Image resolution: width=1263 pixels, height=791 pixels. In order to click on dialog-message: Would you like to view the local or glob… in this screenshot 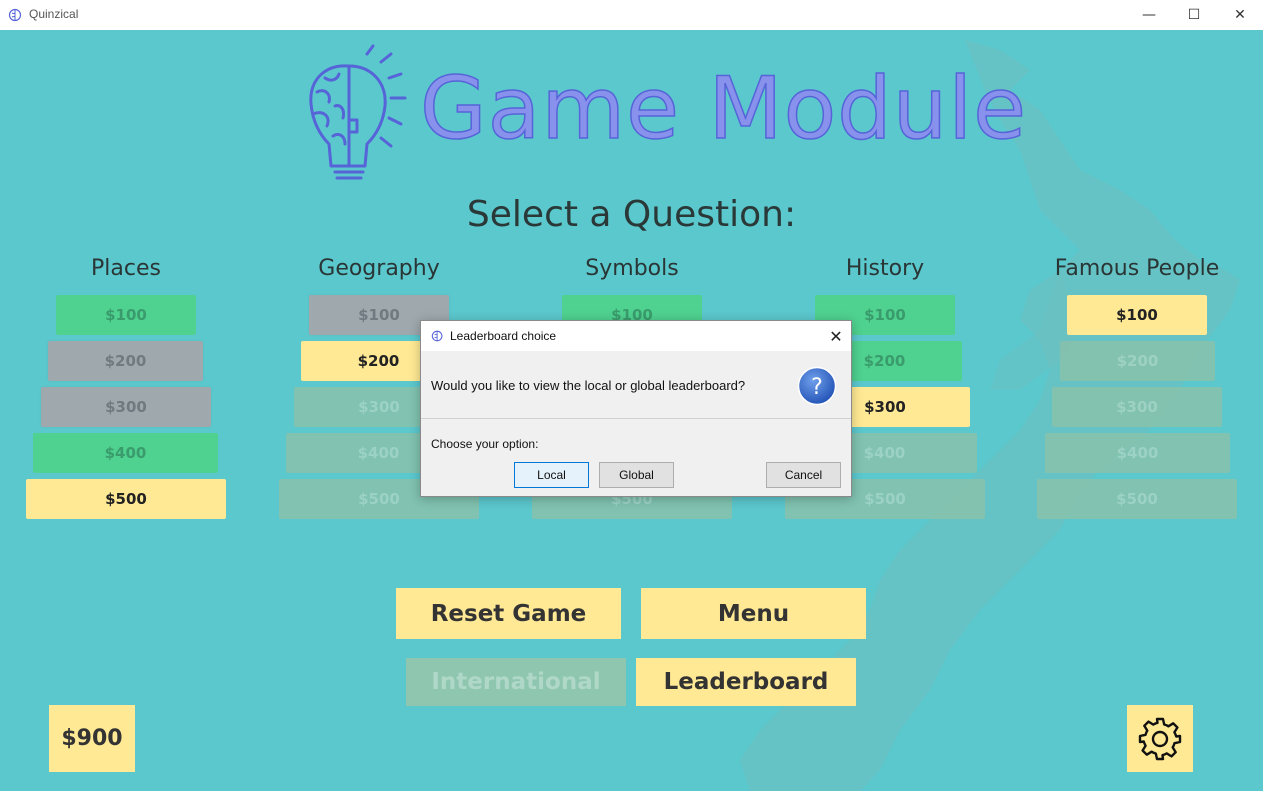, I will do `click(588, 385)`.